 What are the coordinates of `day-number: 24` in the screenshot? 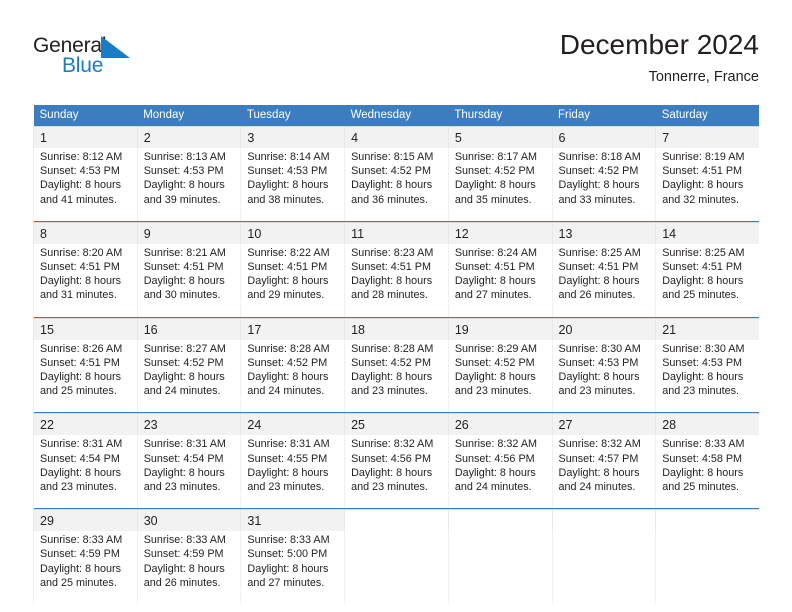 It's located at (292, 424).